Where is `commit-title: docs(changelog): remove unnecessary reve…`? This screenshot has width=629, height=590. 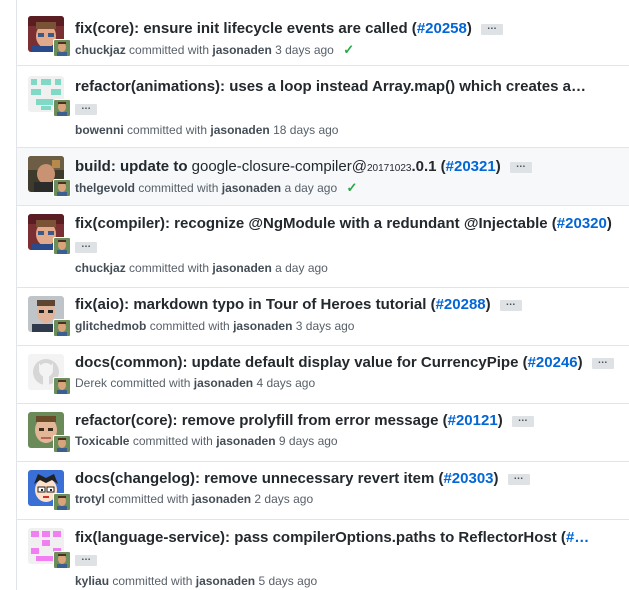 commit-title: docs(changelog): remove unnecessary reve… is located at coordinates (352, 479).